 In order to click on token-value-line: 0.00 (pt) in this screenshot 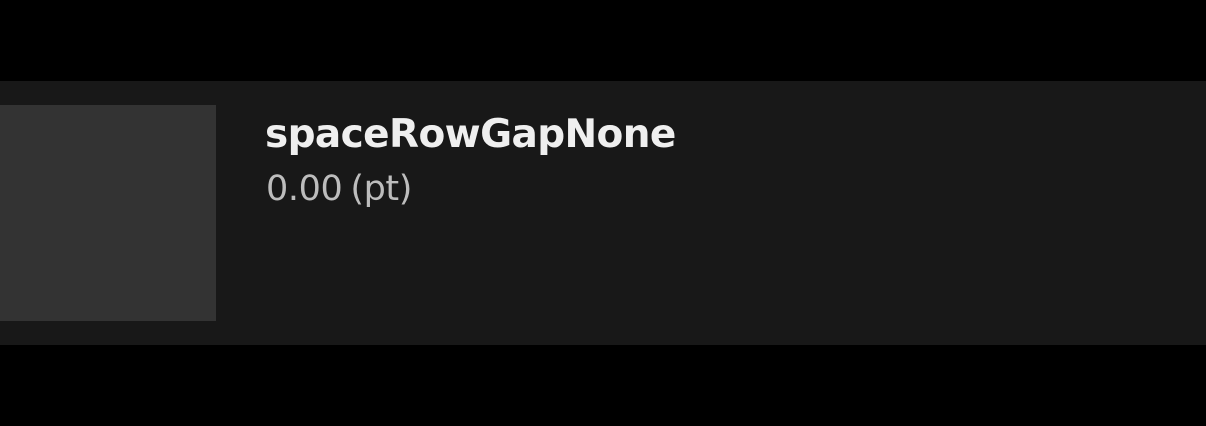, I will do `click(339, 189)`.